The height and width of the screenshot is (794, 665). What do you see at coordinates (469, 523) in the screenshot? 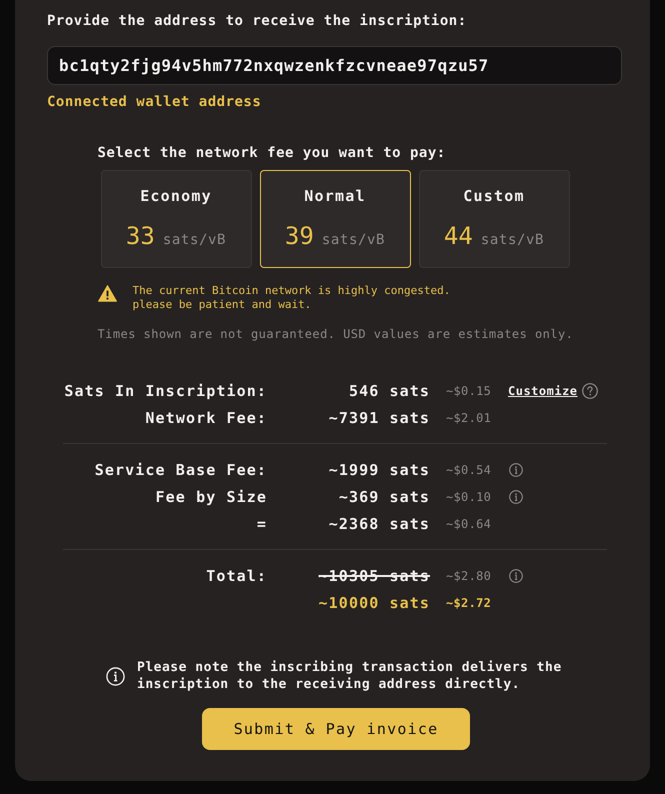
I see `usd-text: ~$0.64` at bounding box center [469, 523].